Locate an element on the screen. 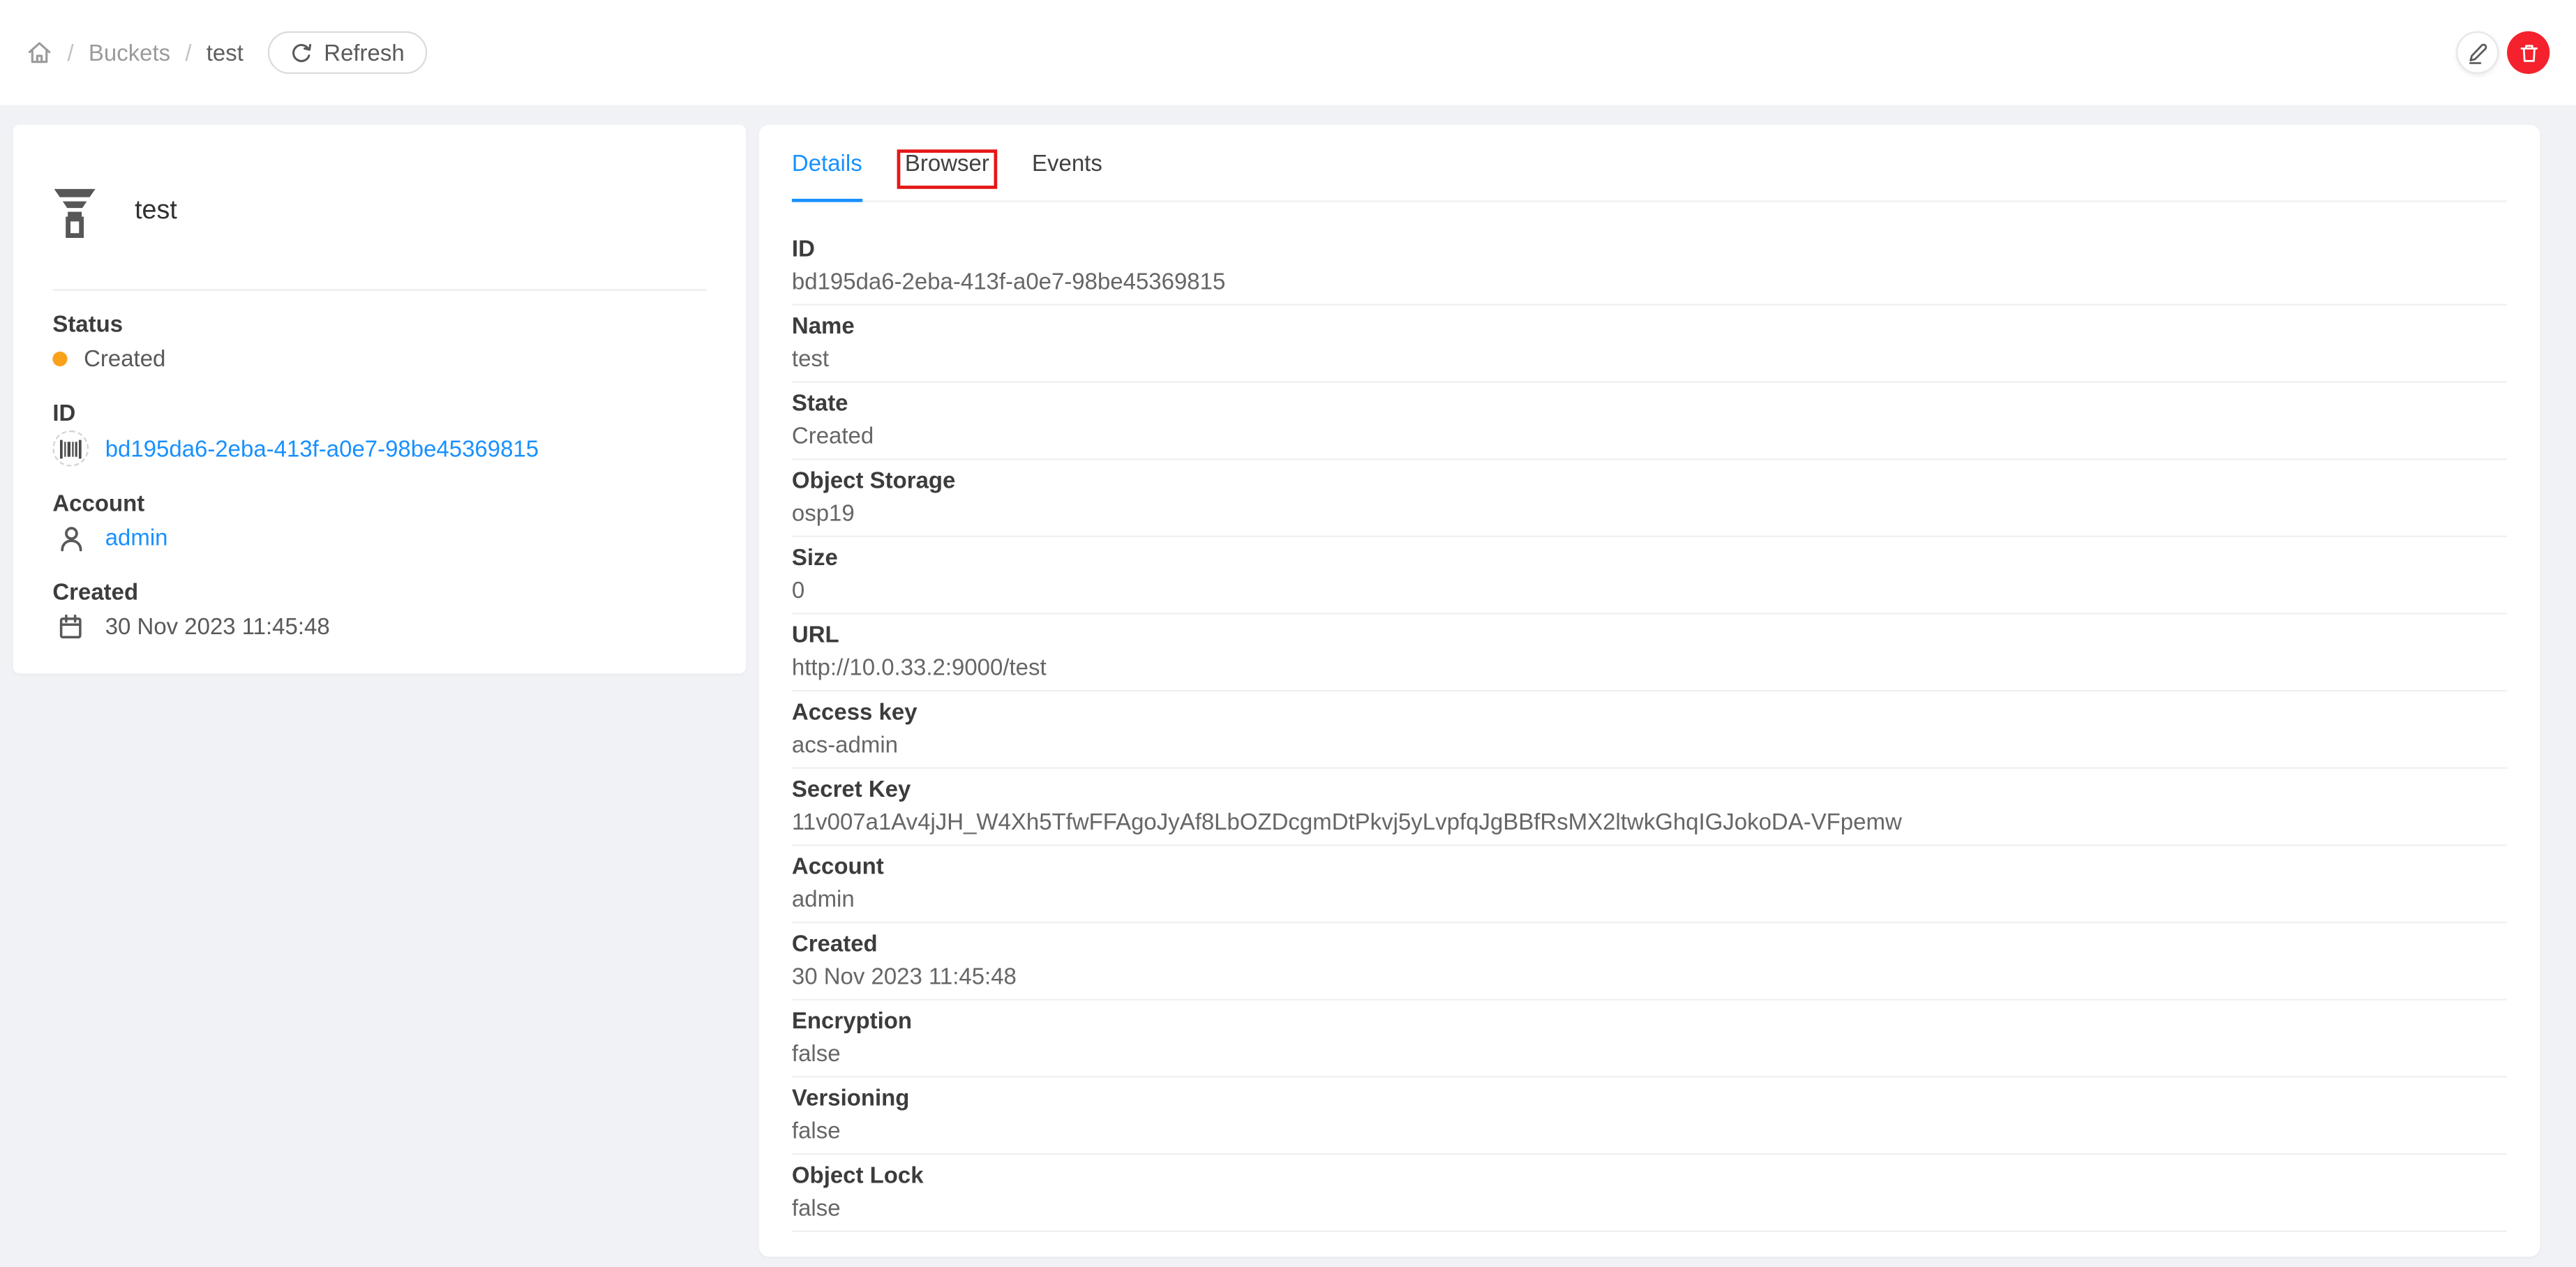  detail-label: ID is located at coordinates (803, 248).